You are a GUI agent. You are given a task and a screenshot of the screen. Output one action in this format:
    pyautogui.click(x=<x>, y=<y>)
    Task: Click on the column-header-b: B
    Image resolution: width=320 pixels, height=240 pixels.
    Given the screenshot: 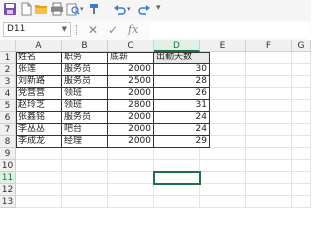 What is the action you would take?
    pyautogui.click(x=85, y=46)
    